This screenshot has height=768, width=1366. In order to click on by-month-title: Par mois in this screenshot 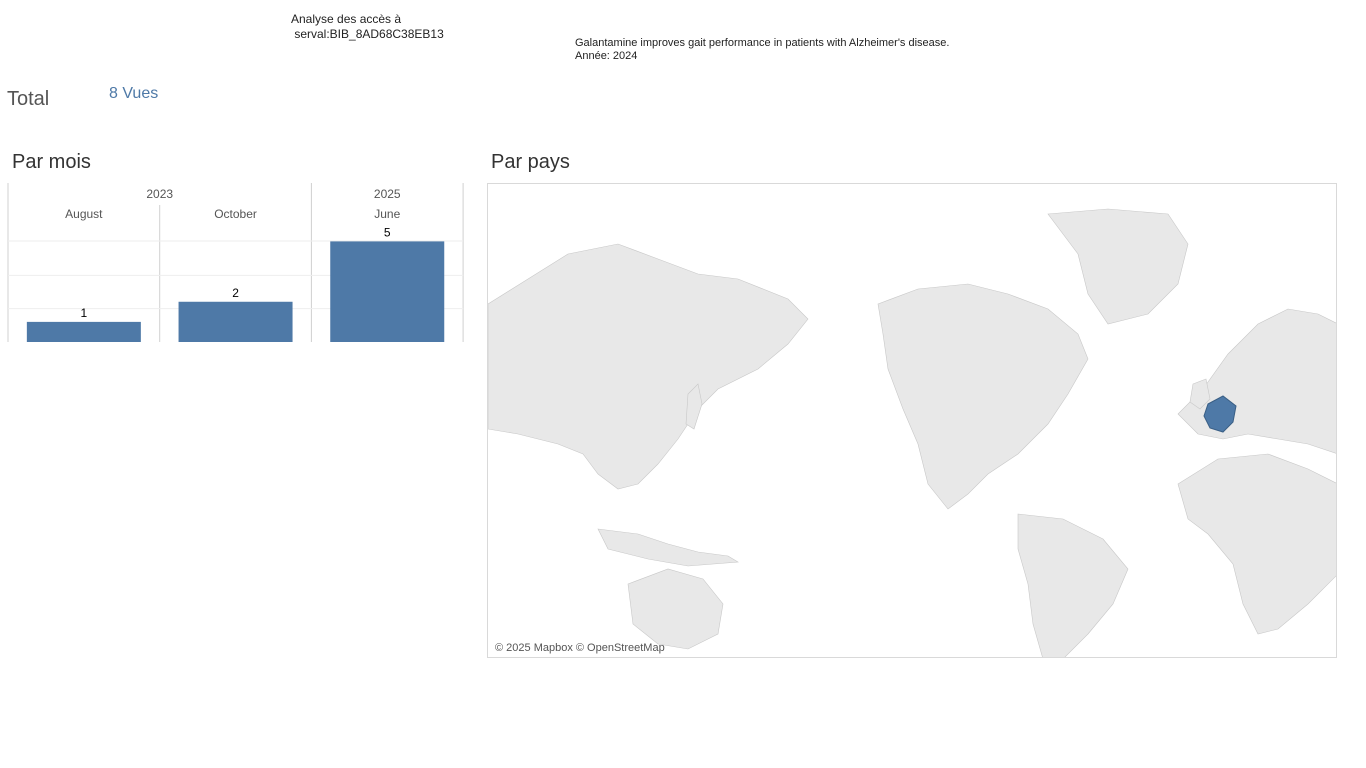, I will do `click(51, 162)`.